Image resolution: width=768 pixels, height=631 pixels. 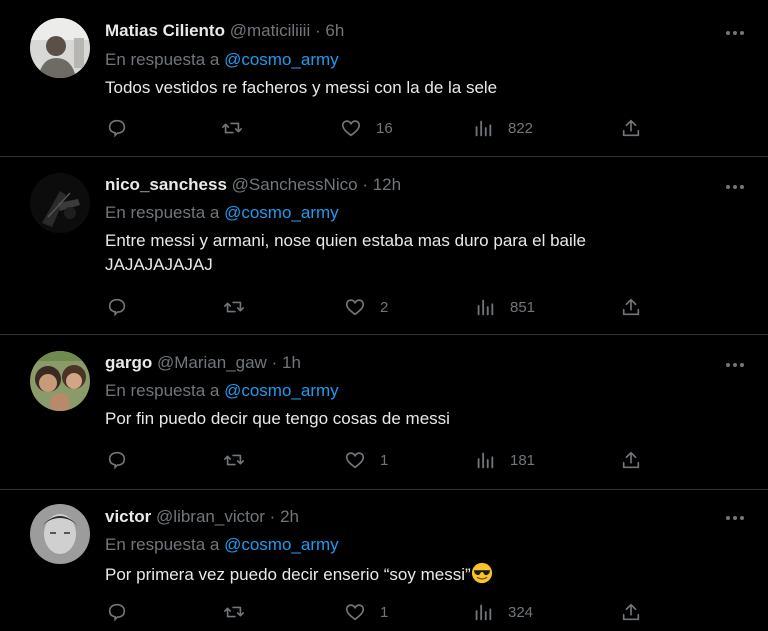 What do you see at coordinates (166, 184) in the screenshot?
I see `display-name: nico_sanchess` at bounding box center [166, 184].